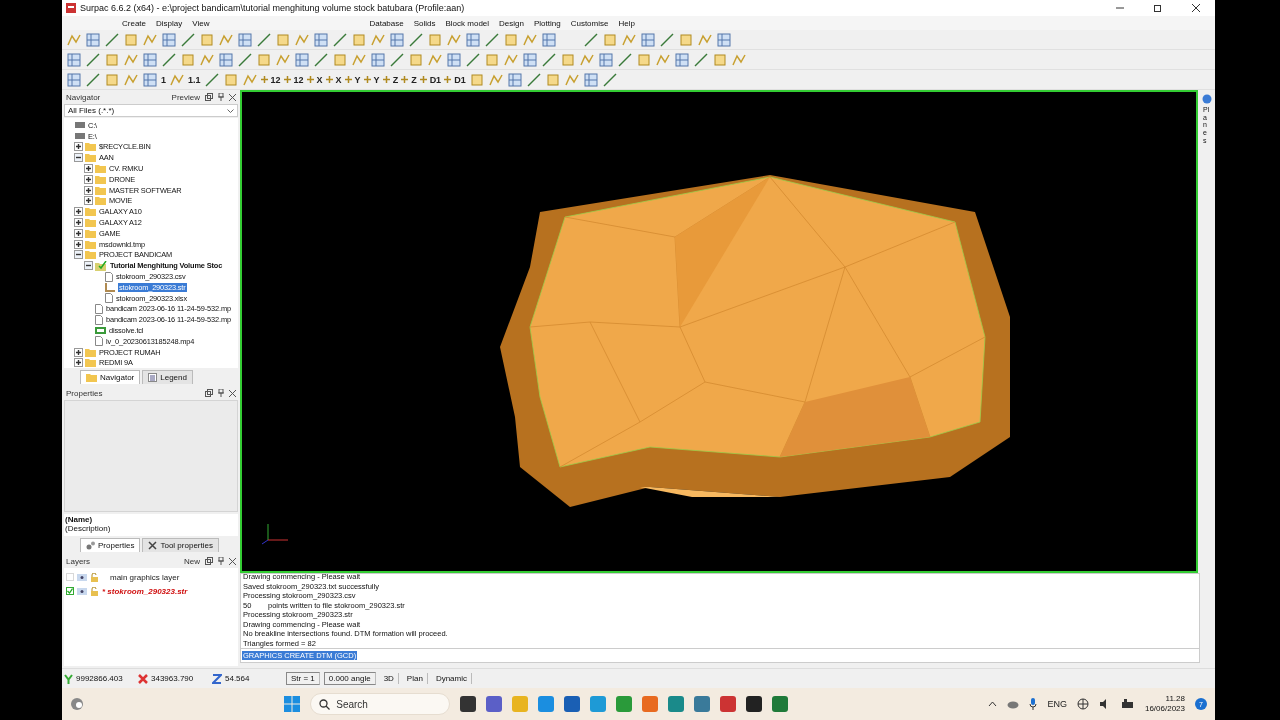  Describe the element at coordinates (167, 377) in the screenshot. I see `panel-tab: Legend` at that location.